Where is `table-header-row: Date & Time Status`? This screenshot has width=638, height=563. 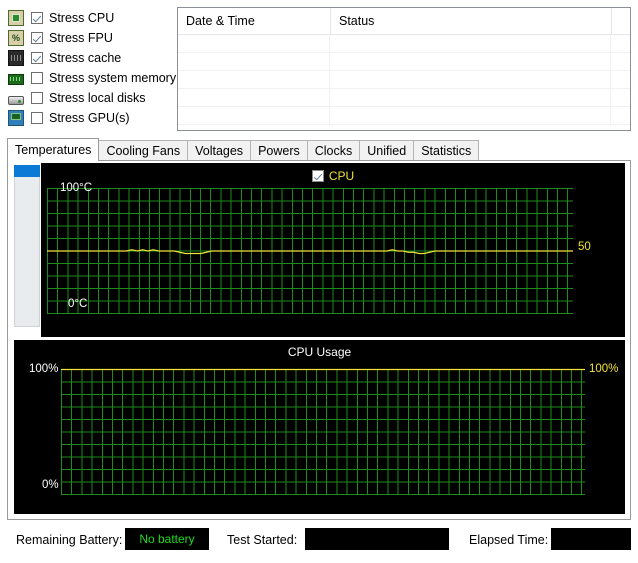 table-header-row: Date & Time Status is located at coordinates (404, 21).